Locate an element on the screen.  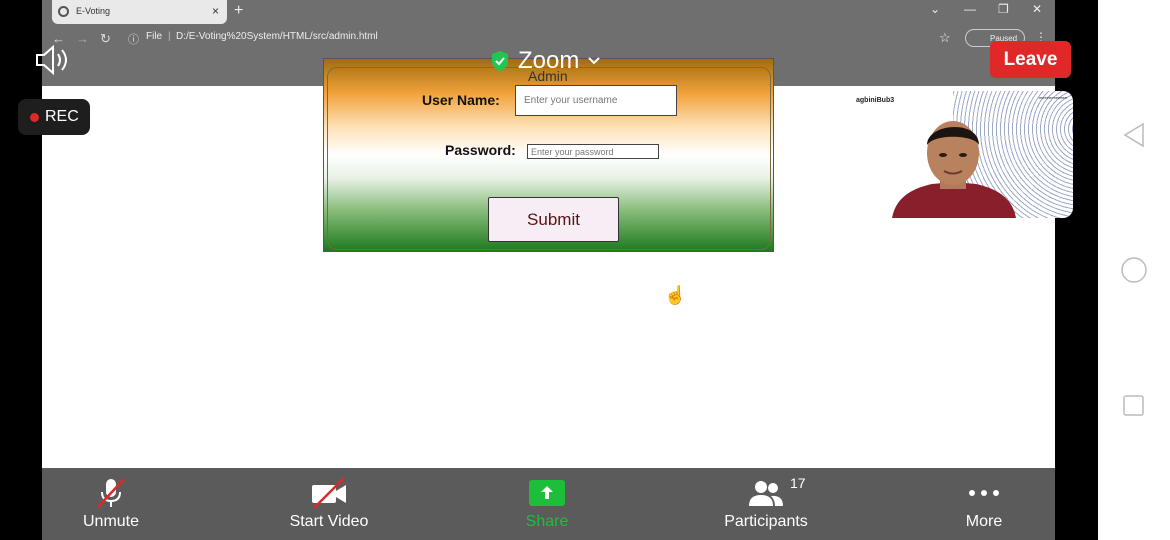
background-corner-text: meeeermeeeee is located at coordinates (1052, 97).